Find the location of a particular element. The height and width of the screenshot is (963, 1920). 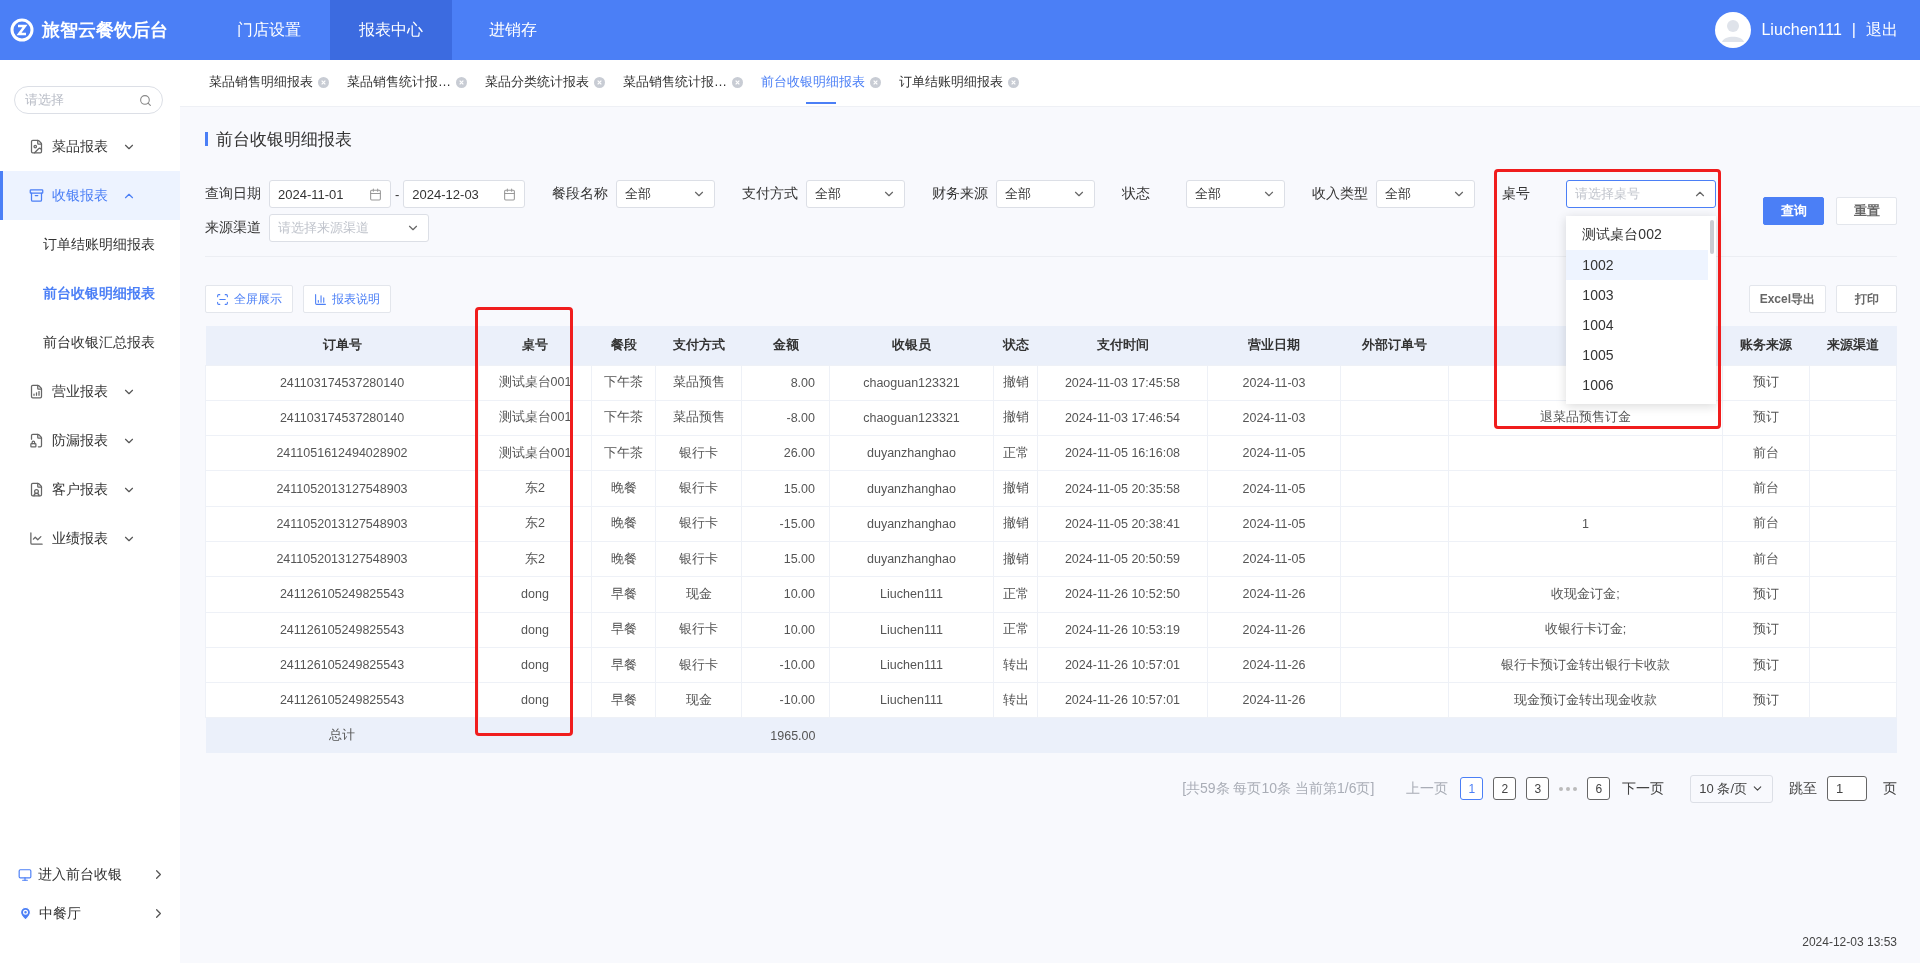

sidebar-item: 菜品报表 is located at coordinates (90, 146).